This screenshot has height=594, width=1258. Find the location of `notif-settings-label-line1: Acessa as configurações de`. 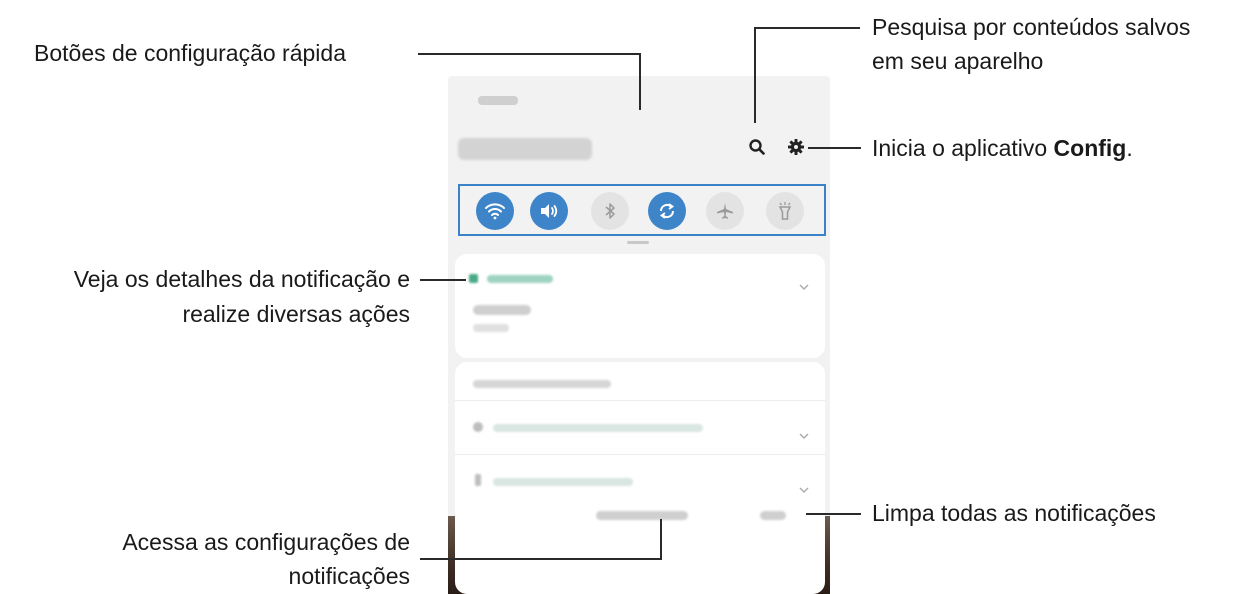

notif-settings-label-line1: Acessa as configurações de is located at coordinates (266, 542).